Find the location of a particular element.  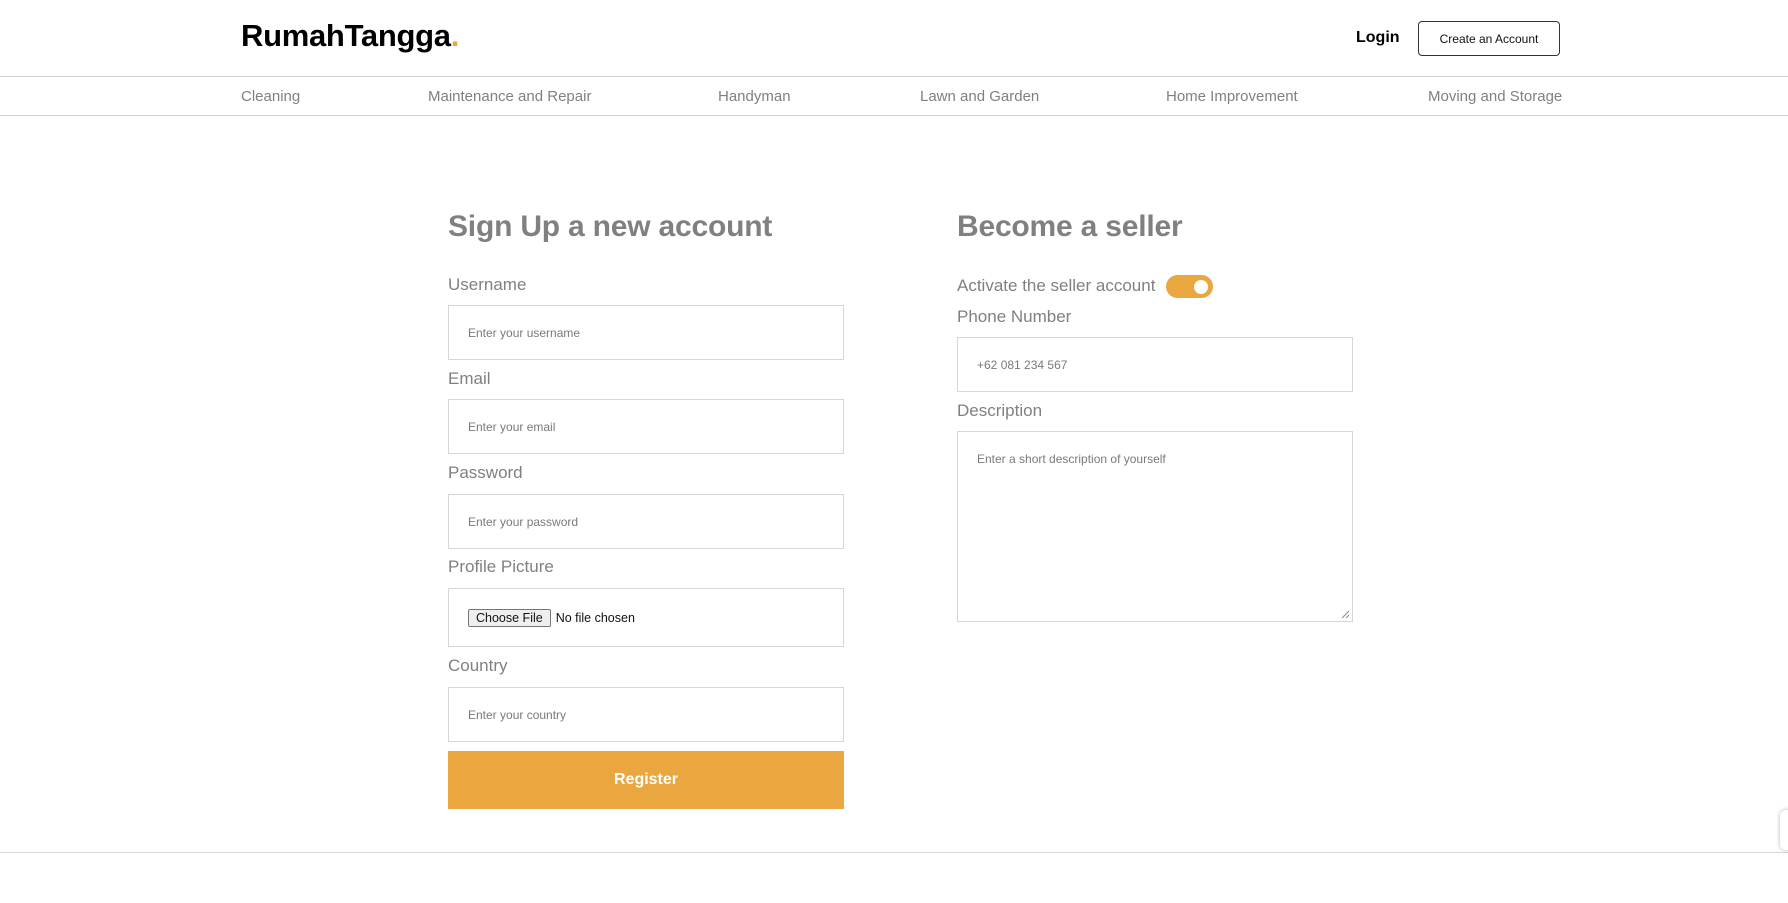

seller-title: Become a seller is located at coordinates (1070, 226).